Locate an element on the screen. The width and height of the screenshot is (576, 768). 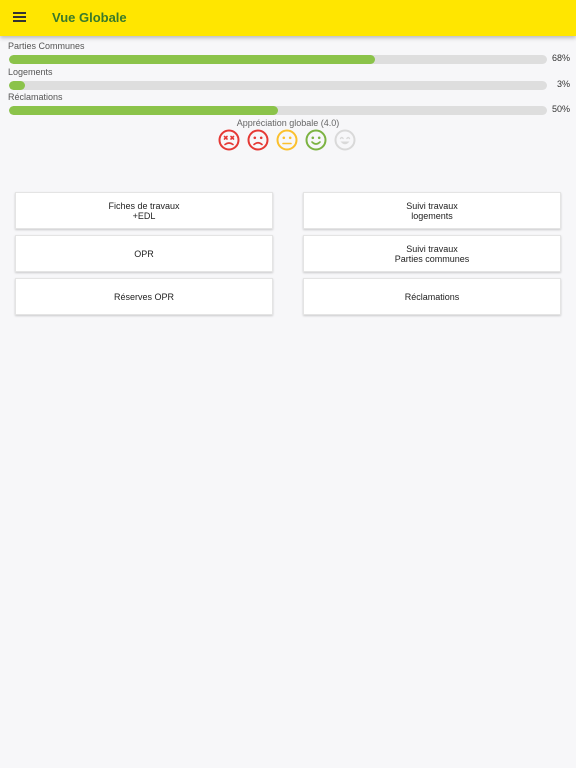
progress-reclamations: Réclamations 50% is located at coordinates (289, 104).